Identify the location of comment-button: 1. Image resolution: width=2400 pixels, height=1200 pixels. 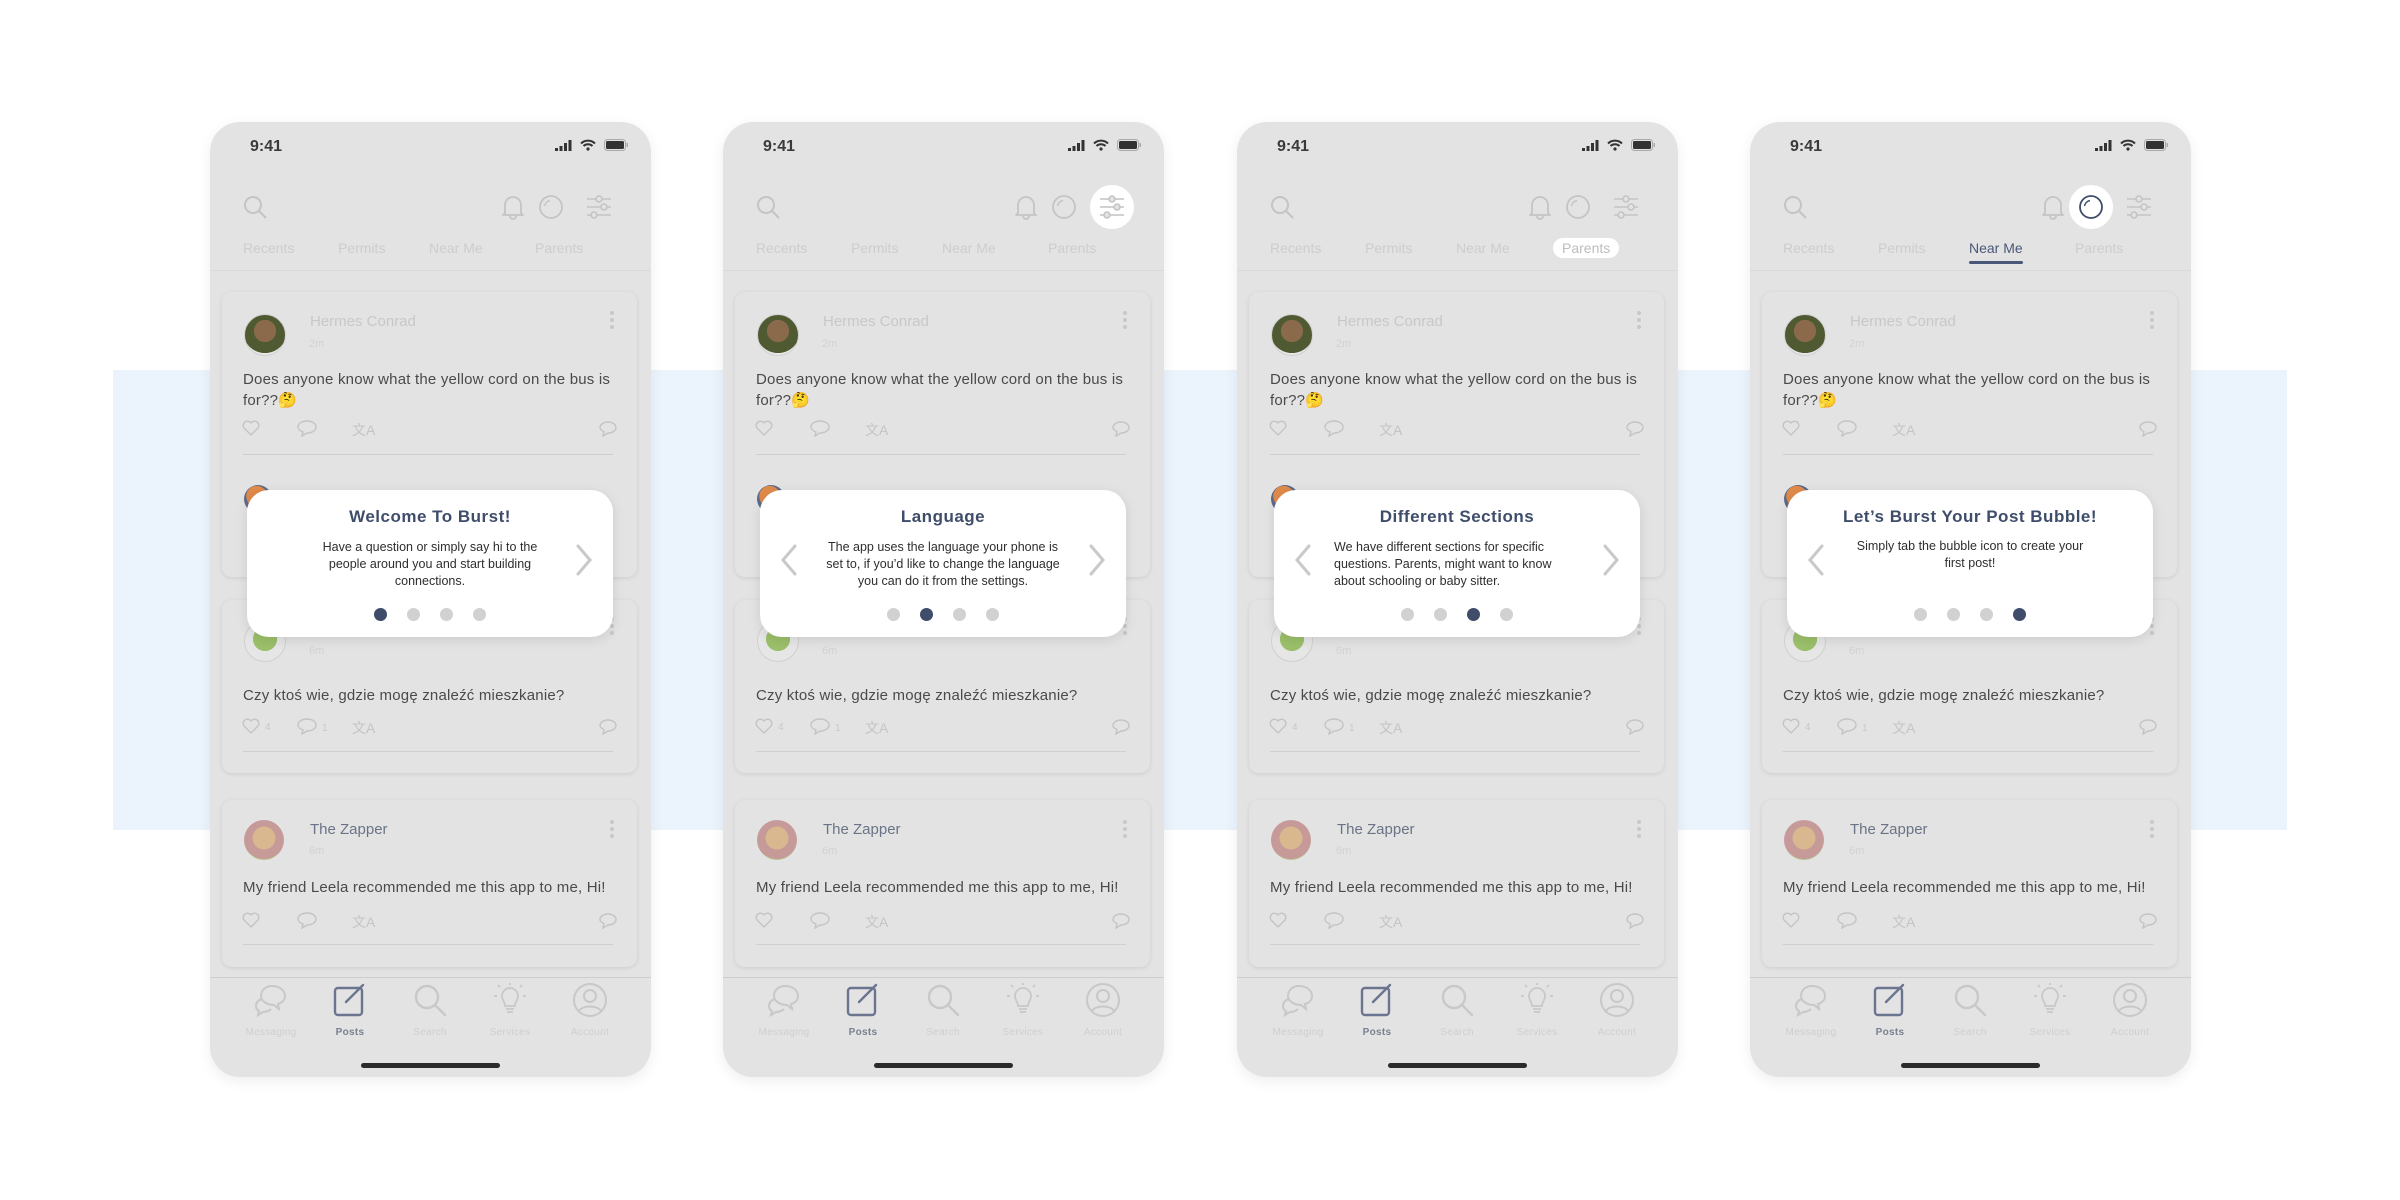
(1852, 728).